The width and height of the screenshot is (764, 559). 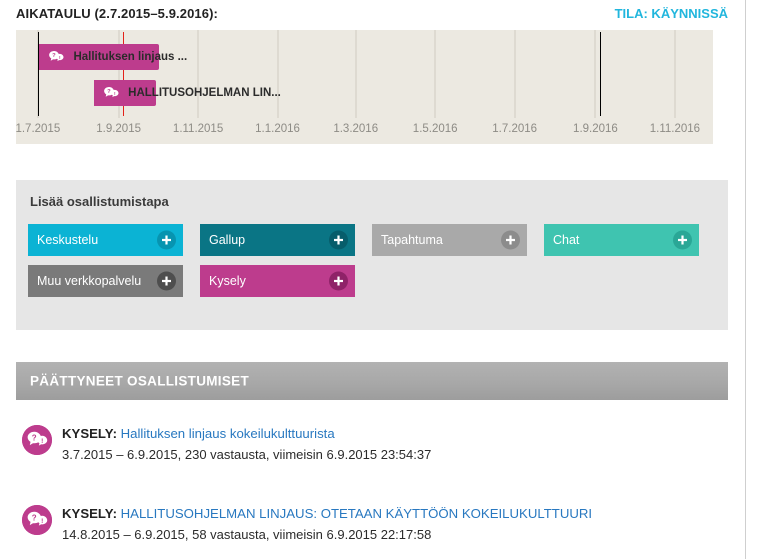 What do you see at coordinates (372, 381) in the screenshot?
I see `ended-participations-header: PÄÄTTYNEET OSALLISTUMISET` at bounding box center [372, 381].